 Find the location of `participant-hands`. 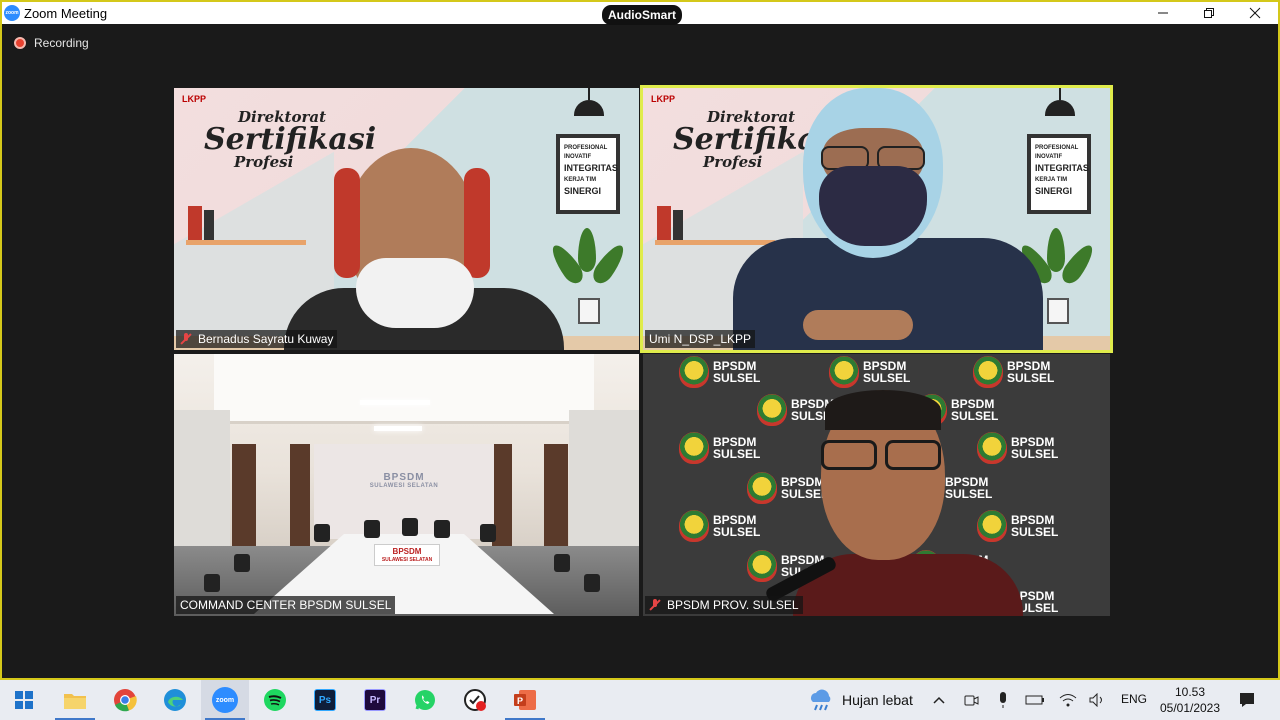

participant-hands is located at coordinates (858, 325).